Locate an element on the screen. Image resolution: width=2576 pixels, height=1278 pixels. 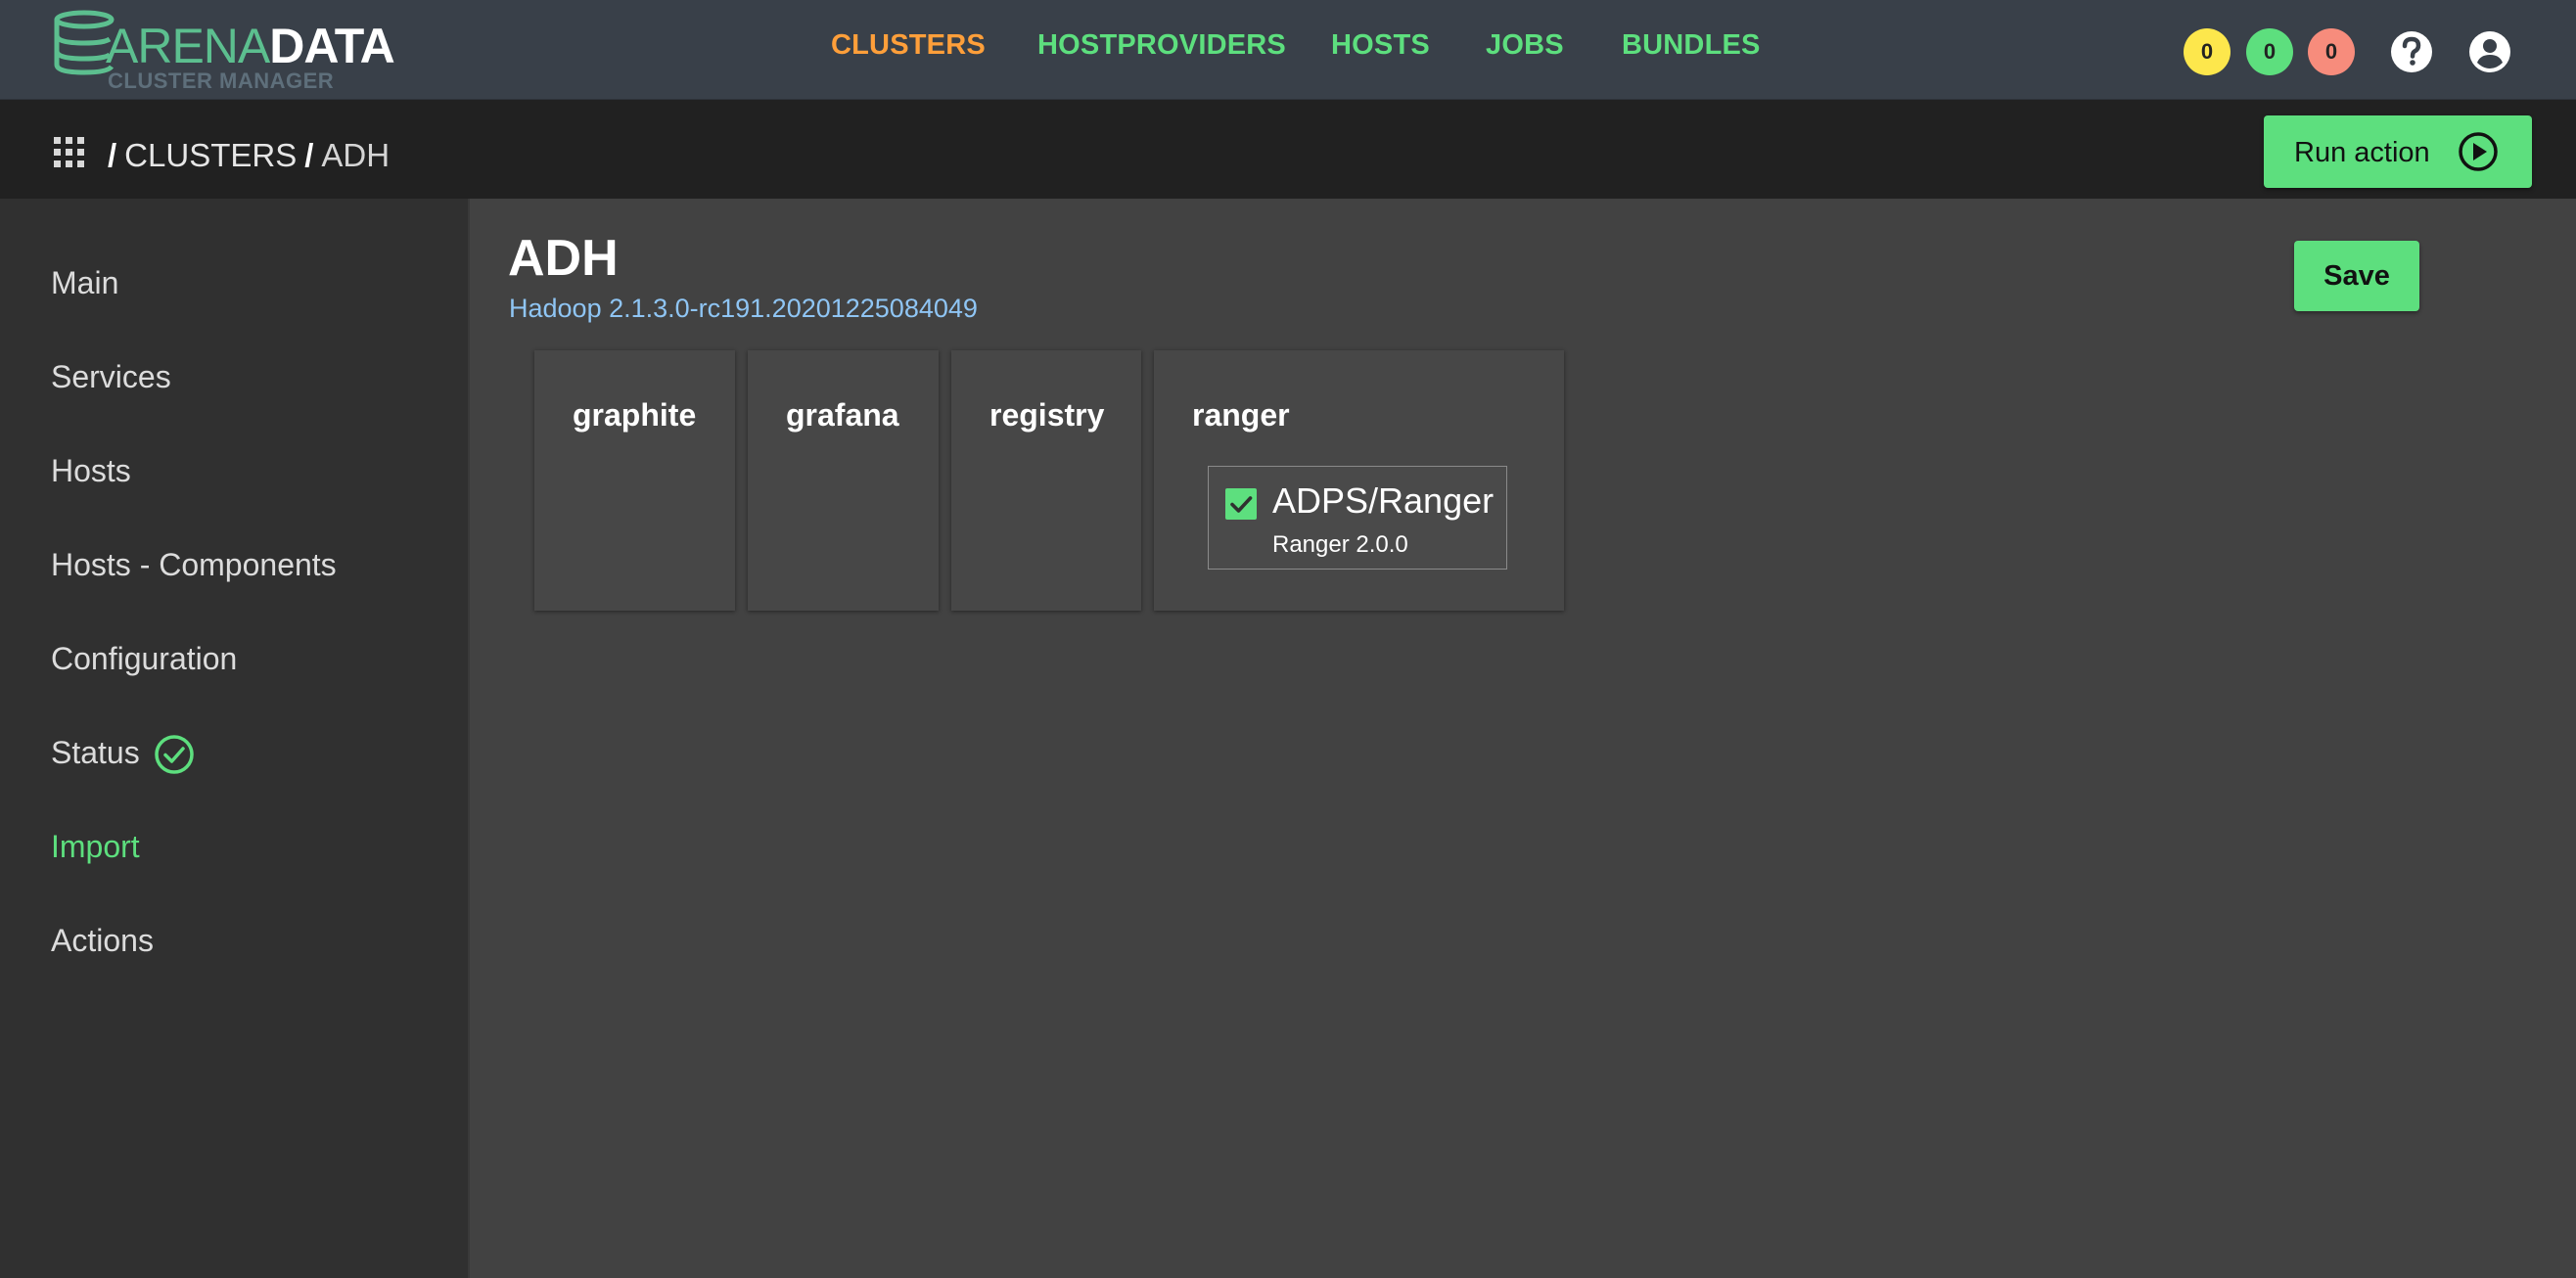
badge-success: 0 is located at coordinates (2270, 52).